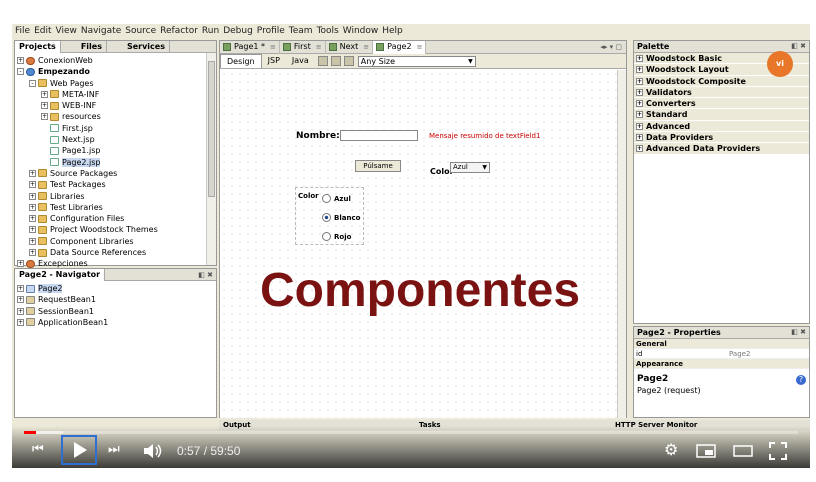 The height and width of the screenshot is (482, 816). What do you see at coordinates (400, 47) in the screenshot?
I see `editor-tab: Page2 ≡` at bounding box center [400, 47].